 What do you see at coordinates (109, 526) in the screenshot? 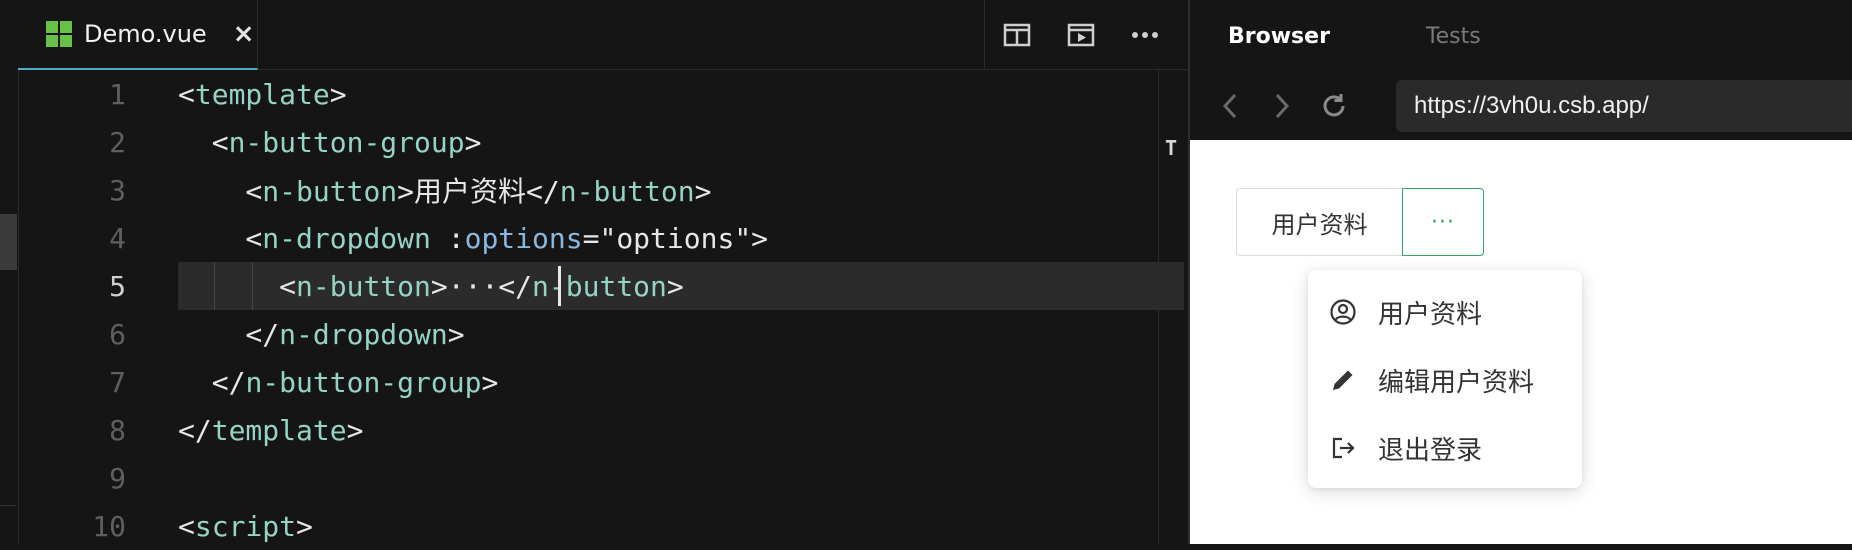
I see `line-number: 10` at bounding box center [109, 526].